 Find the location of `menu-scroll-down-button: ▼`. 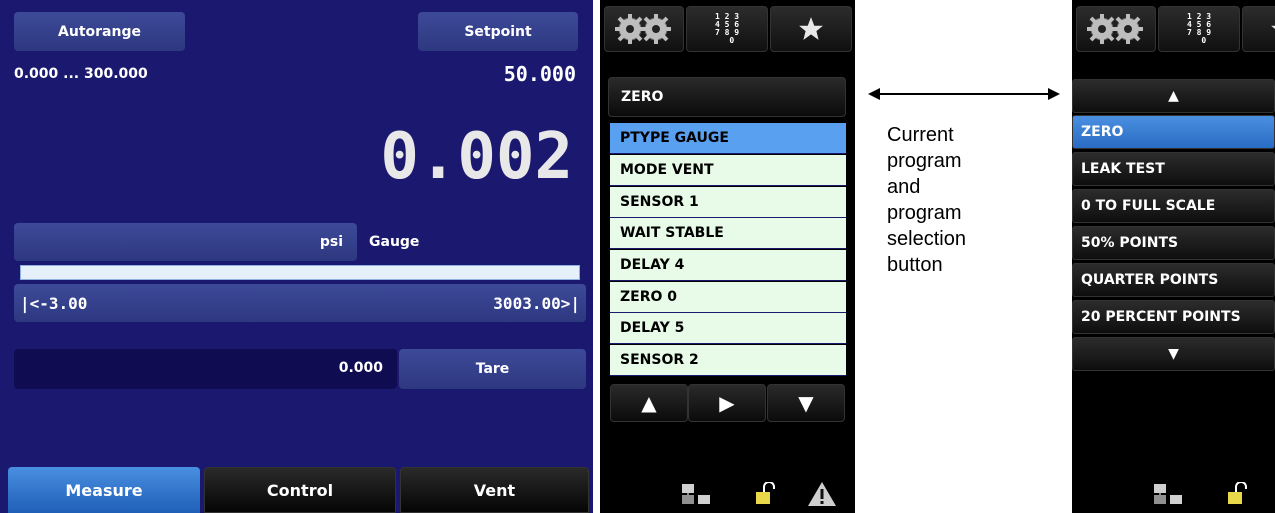

menu-scroll-down-button: ▼ is located at coordinates (1173, 354).